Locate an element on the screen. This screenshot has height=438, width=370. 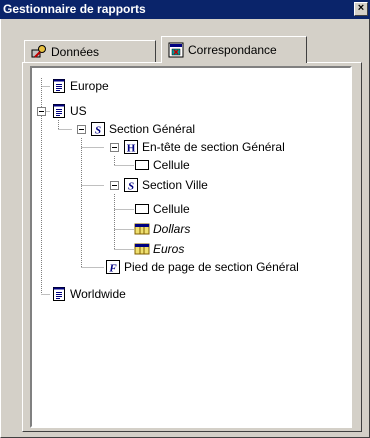
tab-correspondance: Correspondance is located at coordinates (234, 49).